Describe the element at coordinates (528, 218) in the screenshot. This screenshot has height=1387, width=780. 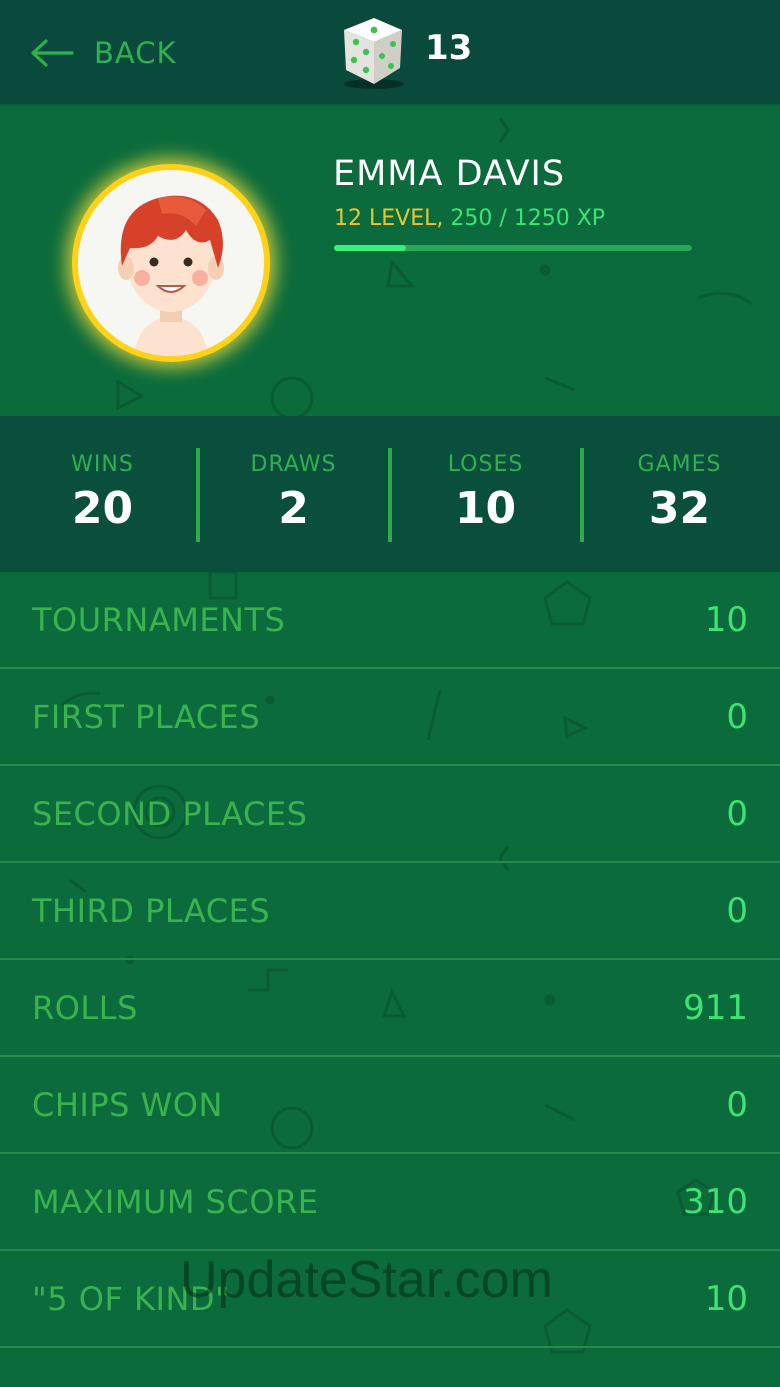
I see `xp-text: 250 / 1250 XP` at that location.